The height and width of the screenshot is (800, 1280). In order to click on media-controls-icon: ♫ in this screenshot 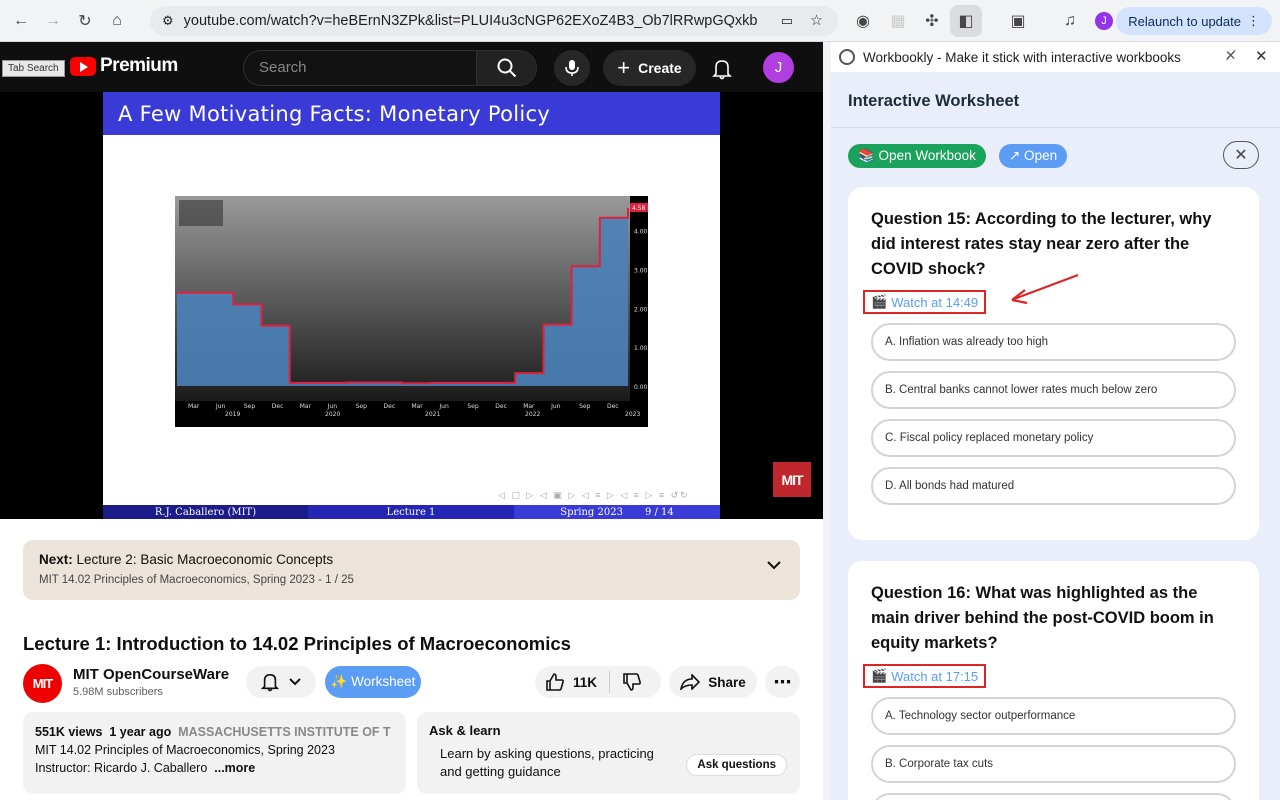, I will do `click(1070, 21)`.